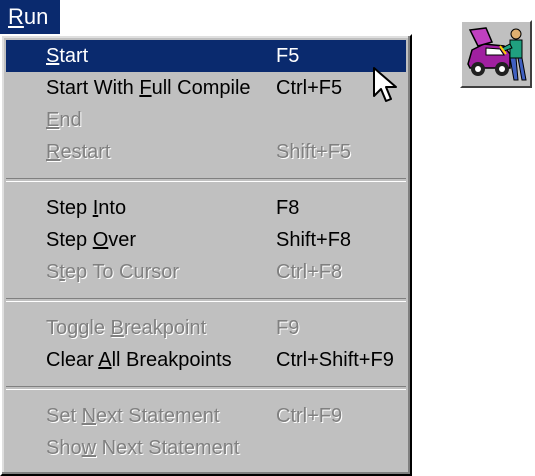  I want to click on menu-item-toggle-breakpoint: Toggle Breakpoint F9, so click(206, 328).